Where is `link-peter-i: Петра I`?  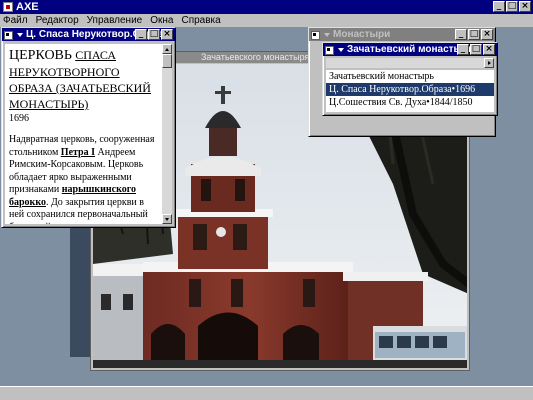 link-peter-i: Петра I is located at coordinates (78, 152).